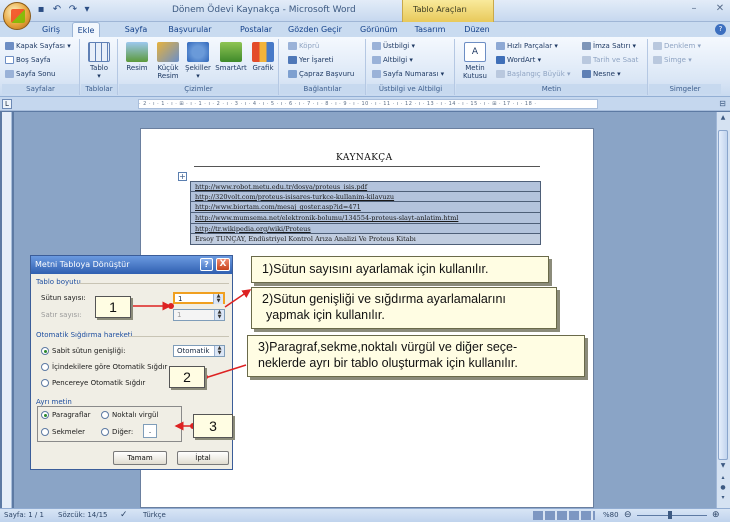  Describe the element at coordinates (611, 515) in the screenshot. I see `zoom-level: %80` at that location.